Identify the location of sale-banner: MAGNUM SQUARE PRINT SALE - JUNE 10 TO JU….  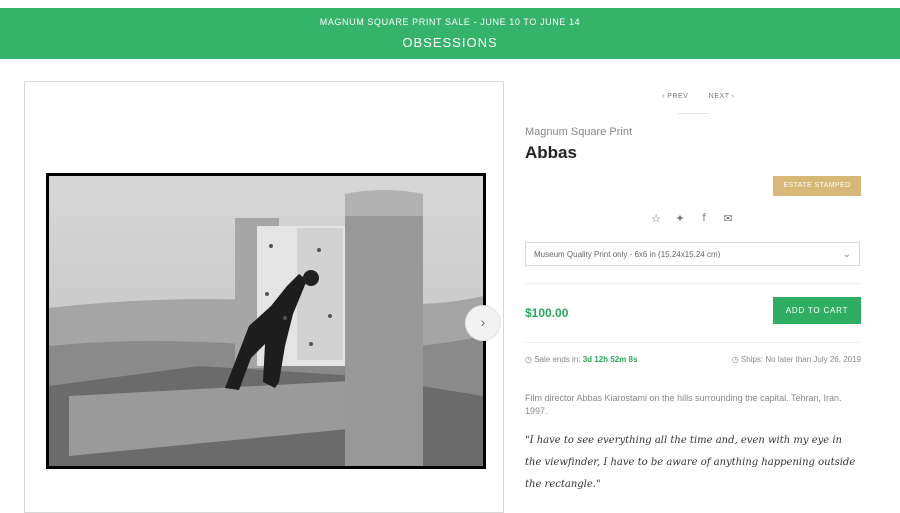
(450, 33).